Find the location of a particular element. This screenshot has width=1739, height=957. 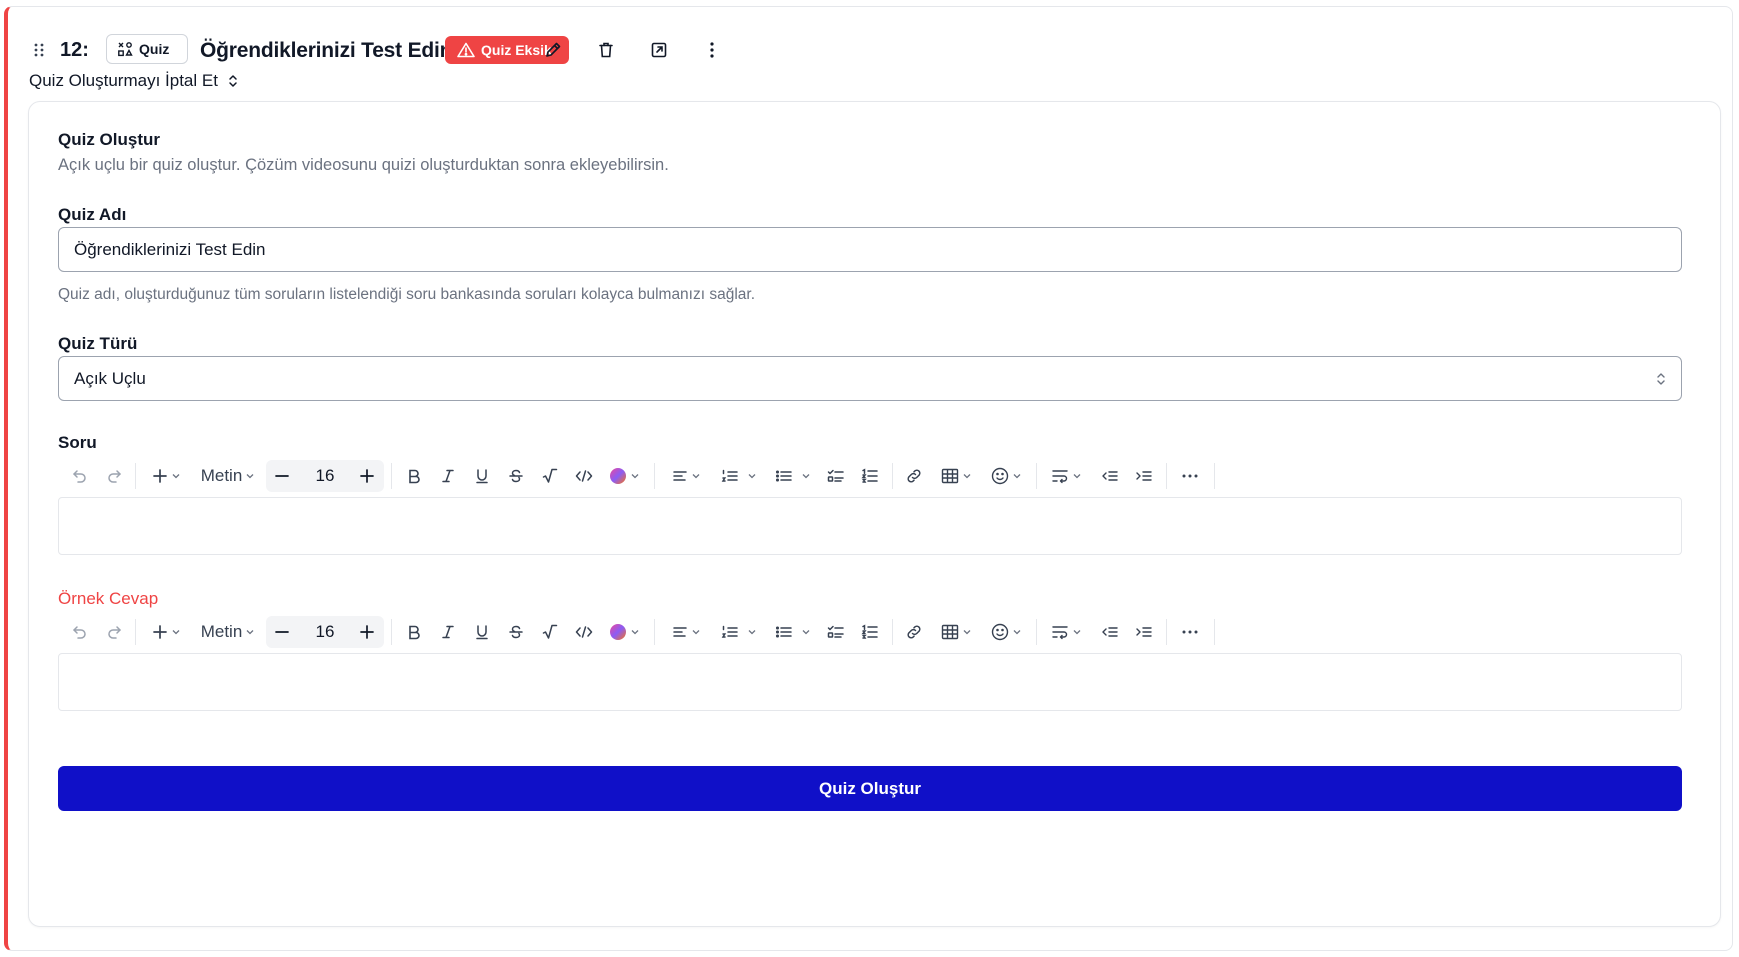

plus-icon is located at coordinates (160, 632).